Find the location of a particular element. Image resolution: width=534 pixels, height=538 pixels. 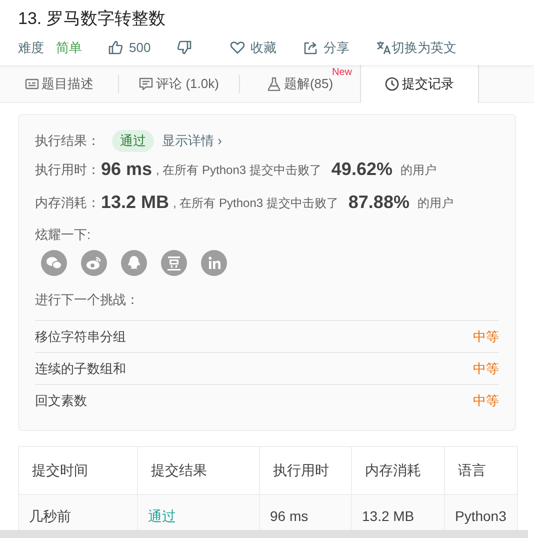

thumbs-up-icon is located at coordinates (115, 47).